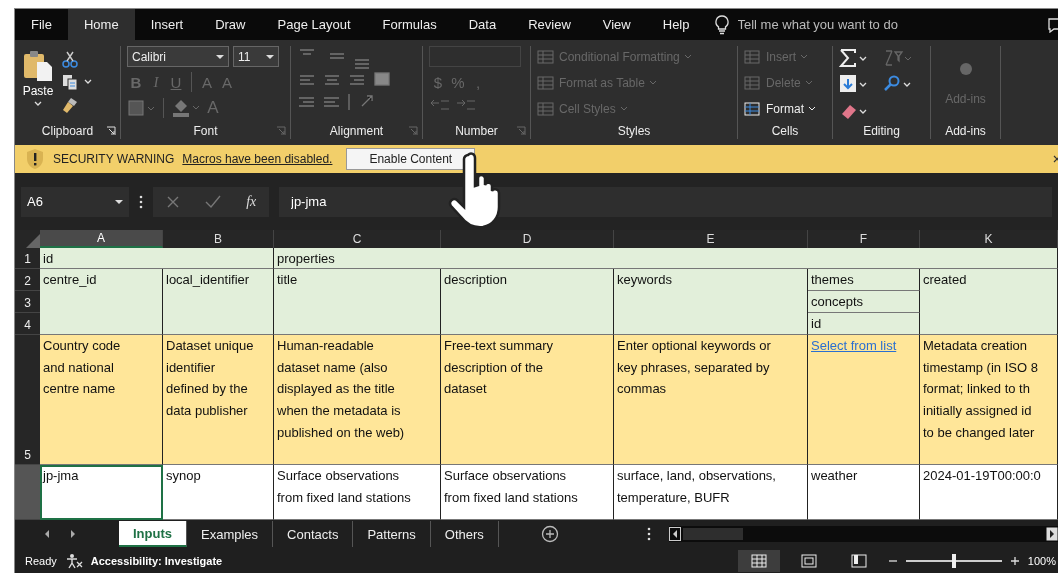 This screenshot has height=573, width=1058. I want to click on table-cell: 2024-01-19T00:00:0, so click(989, 492).